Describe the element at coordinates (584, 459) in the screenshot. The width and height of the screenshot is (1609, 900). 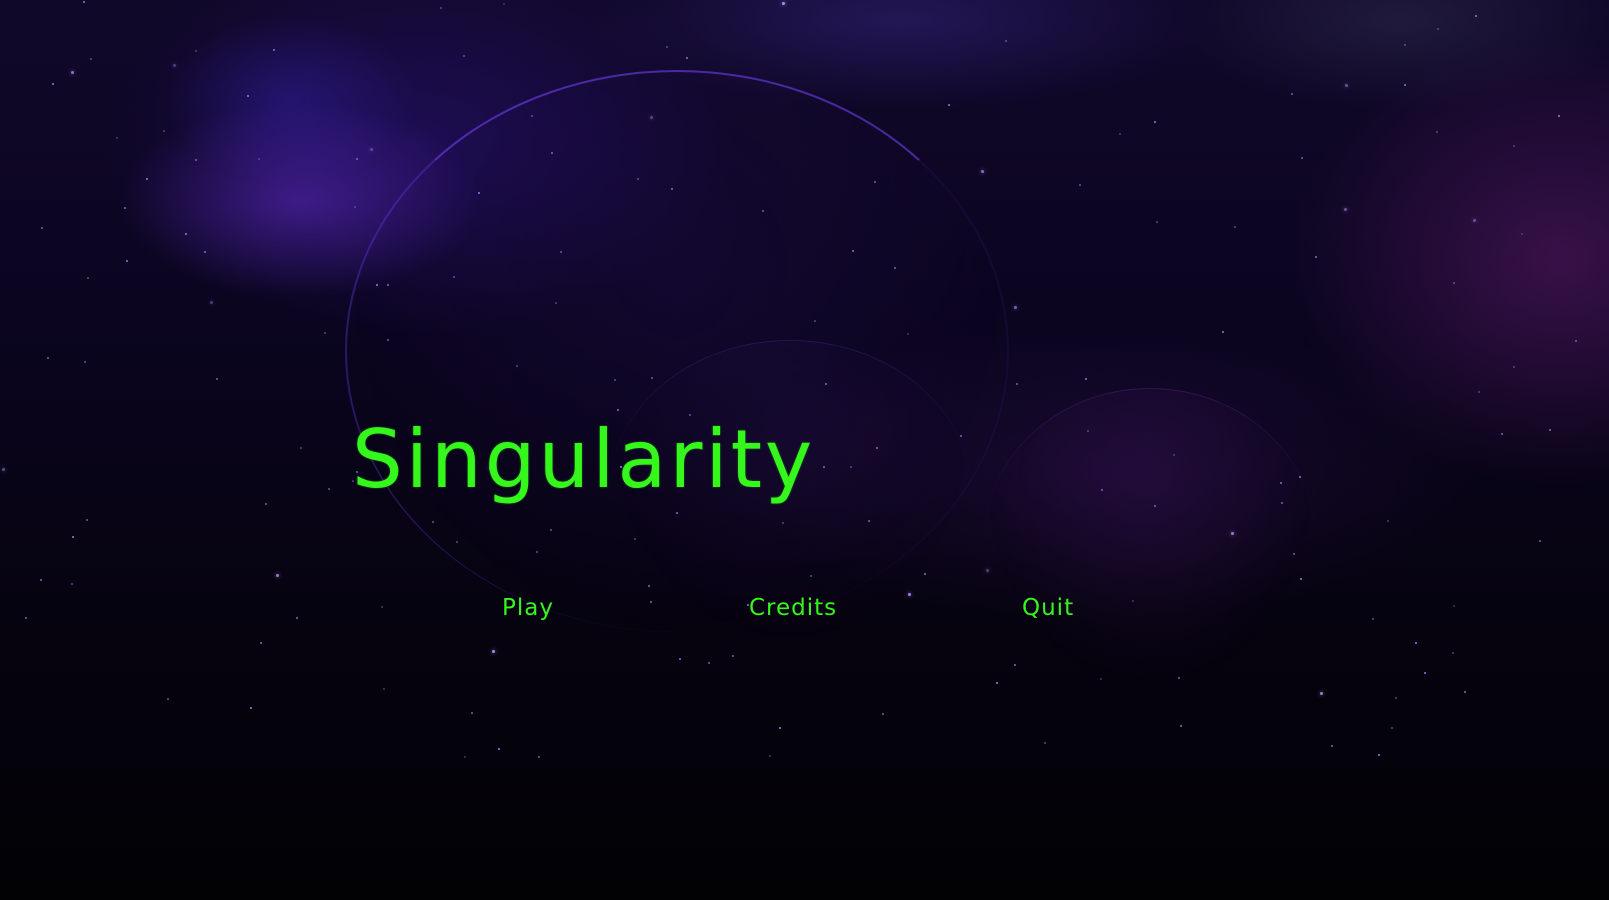
I see `game-title: Singularity` at that location.